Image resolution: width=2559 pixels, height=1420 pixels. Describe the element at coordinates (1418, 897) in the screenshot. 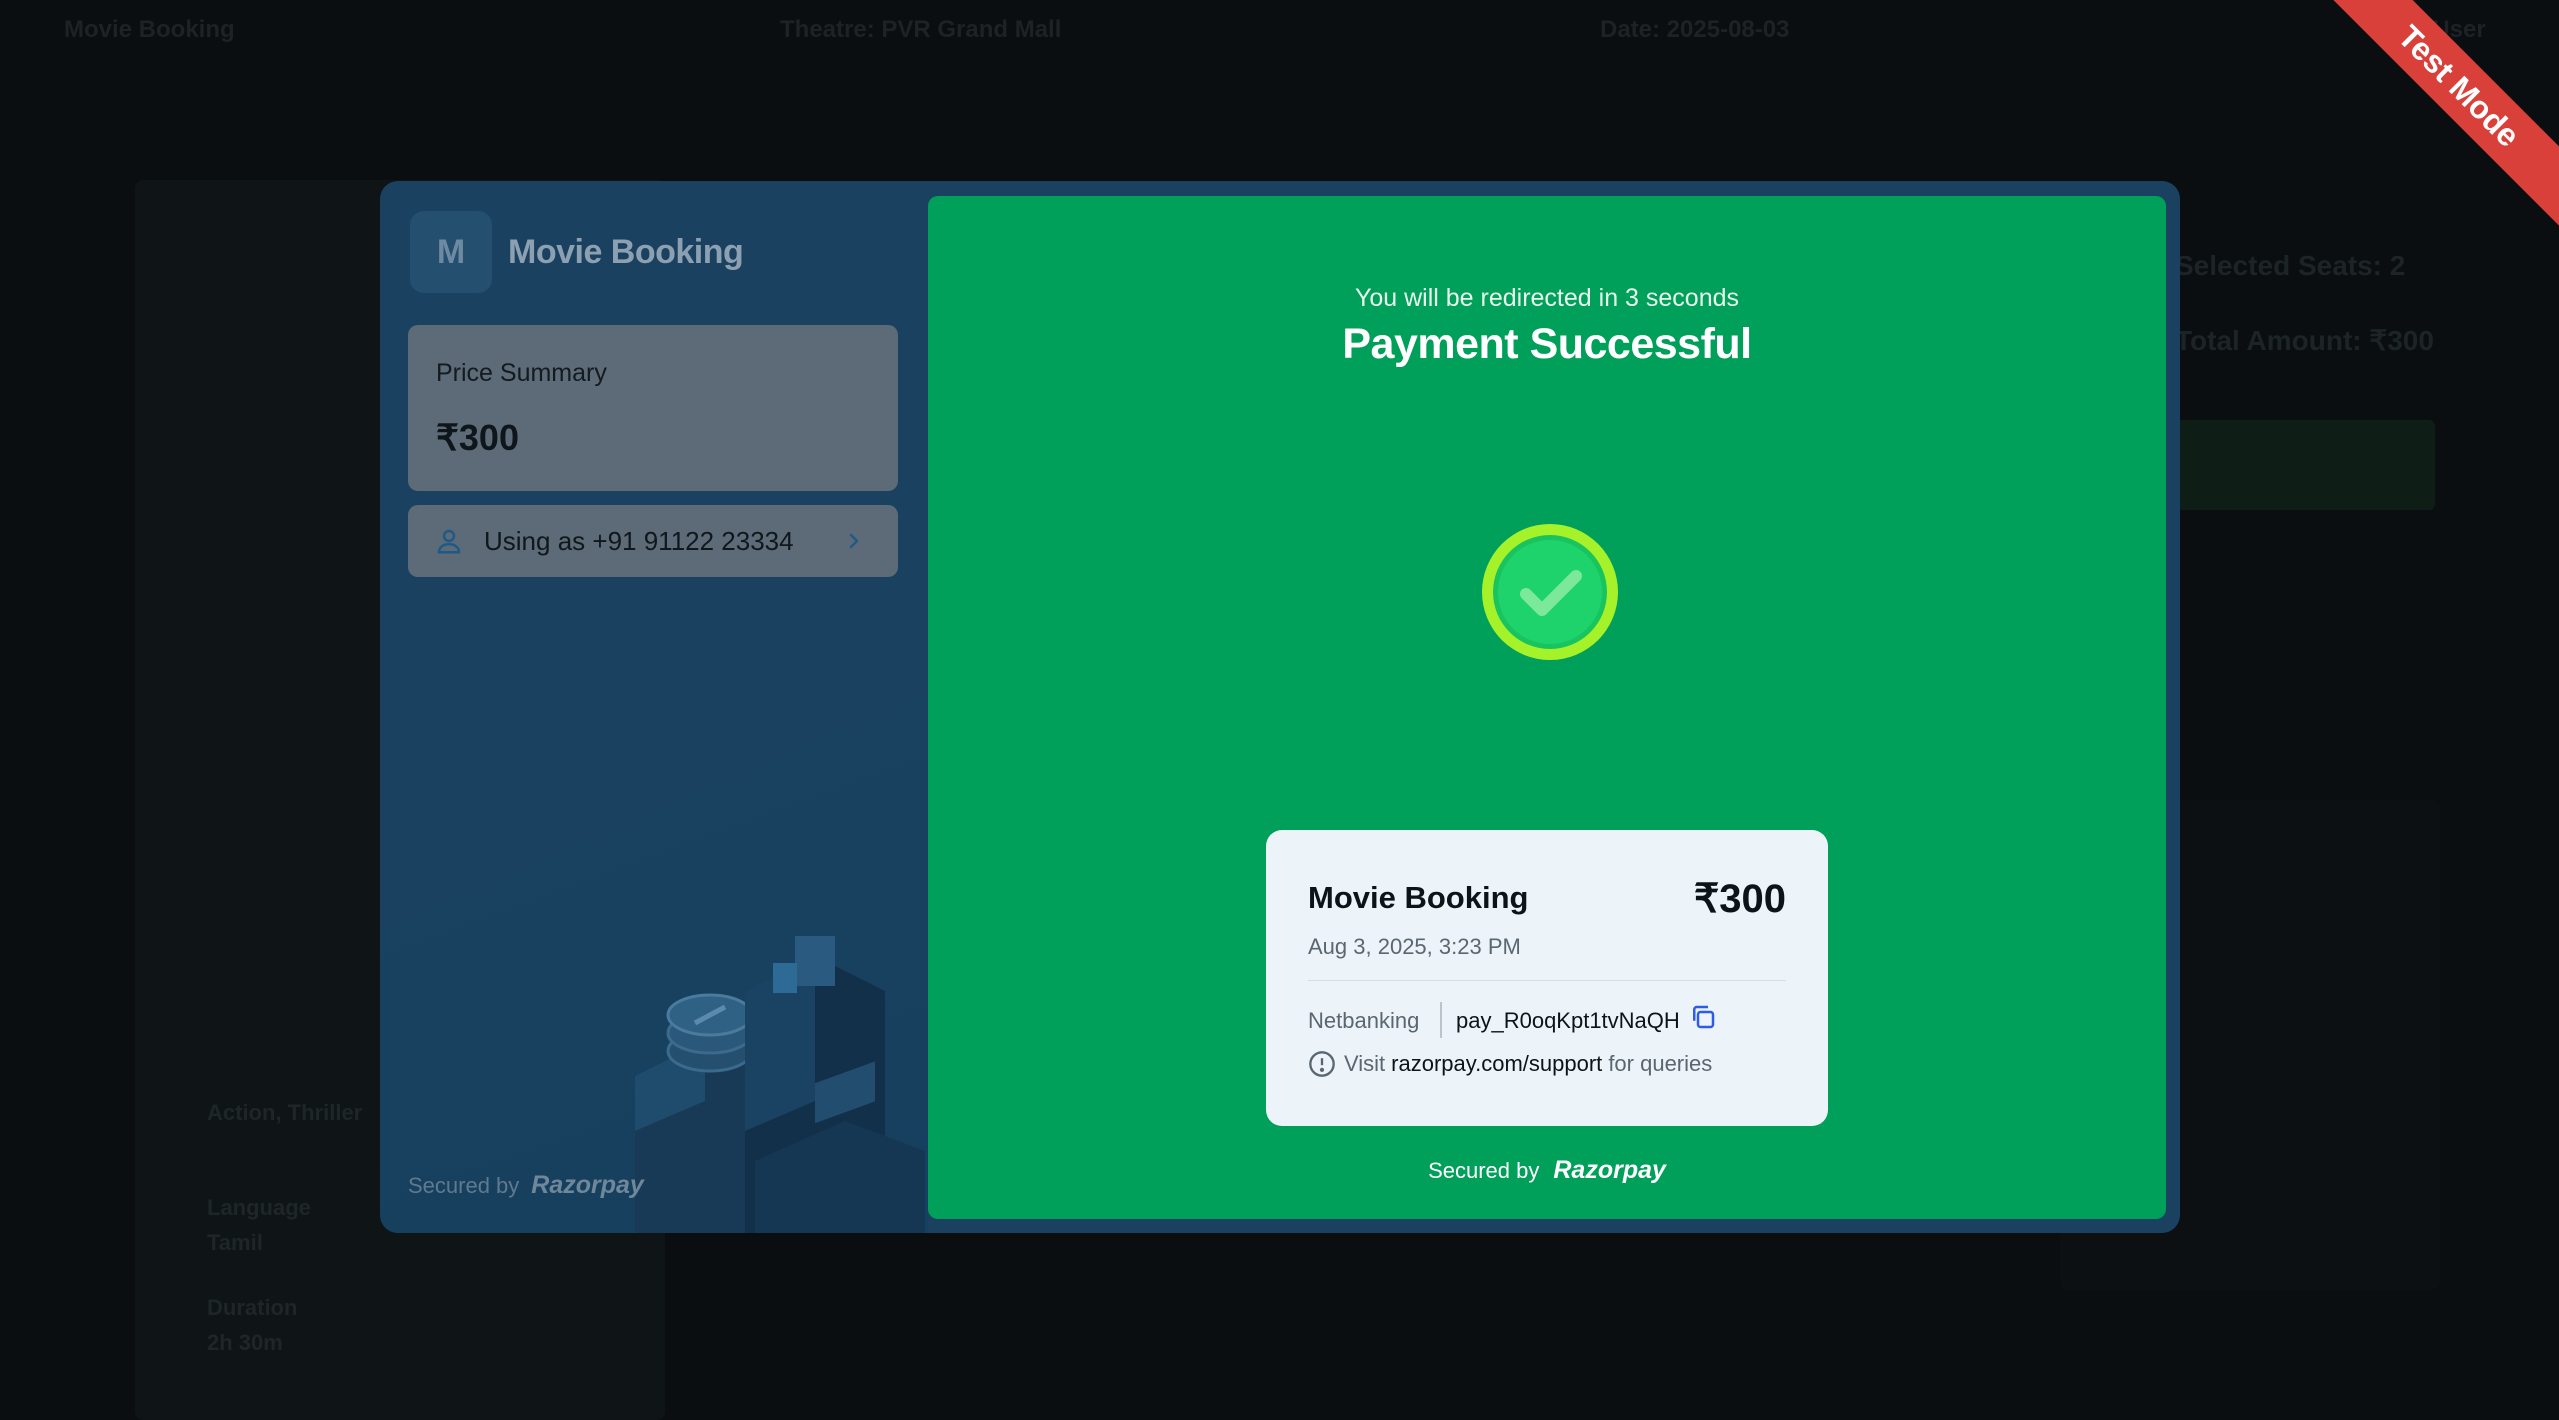

I see `receipt-merchant-name: Movie Booking` at that location.